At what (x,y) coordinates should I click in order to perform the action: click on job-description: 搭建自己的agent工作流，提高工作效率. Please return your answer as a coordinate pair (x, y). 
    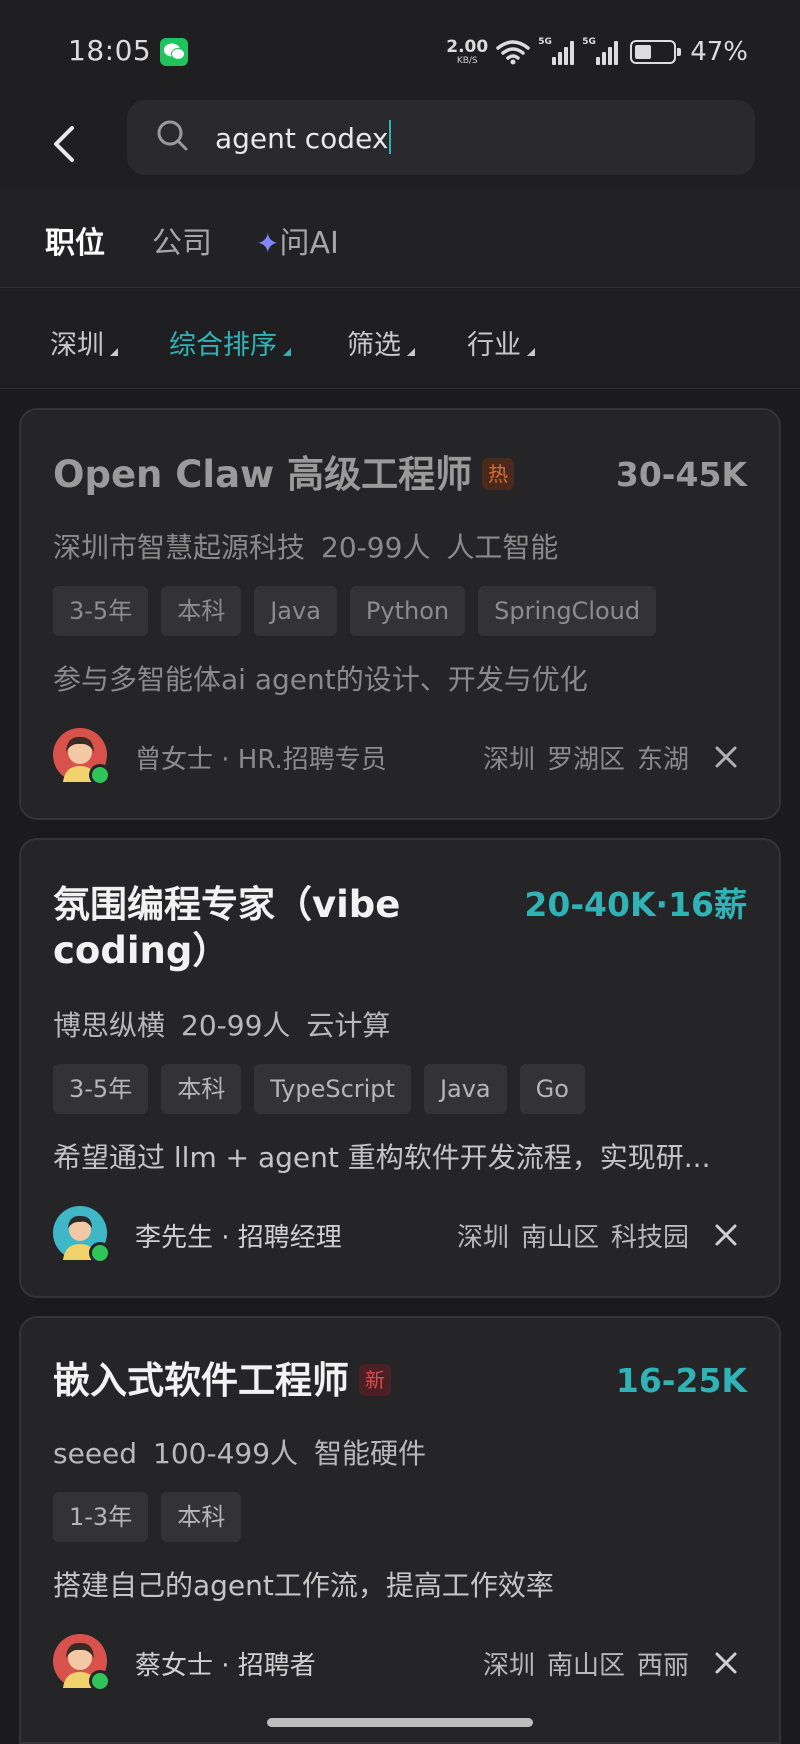
    Looking at the image, I should click on (303, 1585).